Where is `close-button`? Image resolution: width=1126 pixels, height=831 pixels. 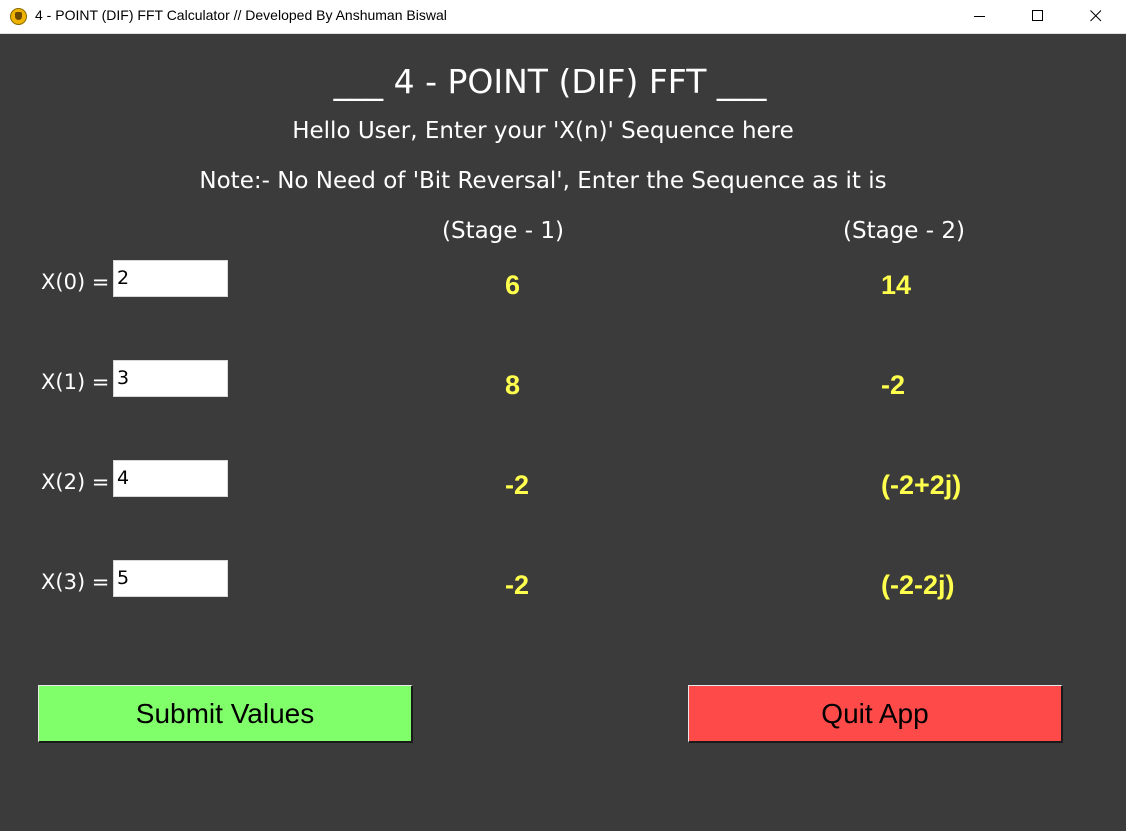
close-button is located at coordinates (1096, 16).